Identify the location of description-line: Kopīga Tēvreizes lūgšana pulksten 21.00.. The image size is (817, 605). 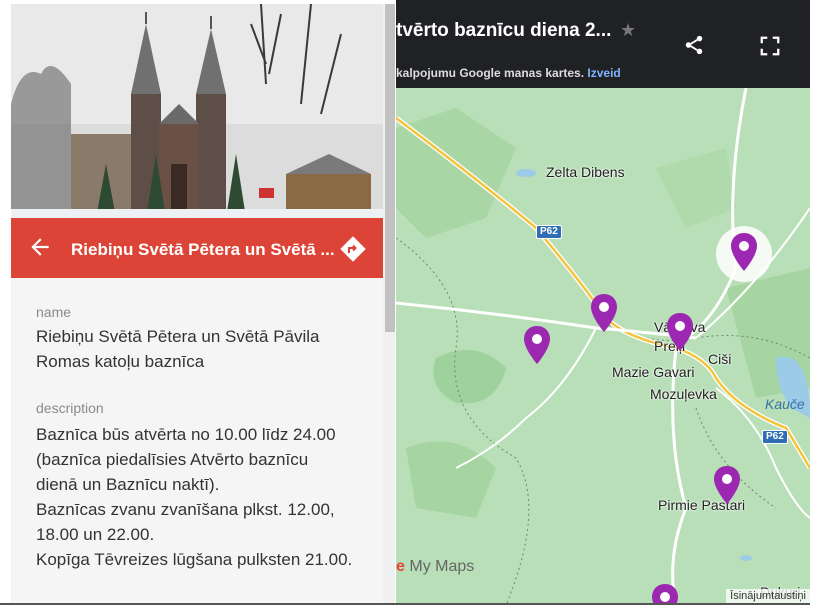
(194, 559).